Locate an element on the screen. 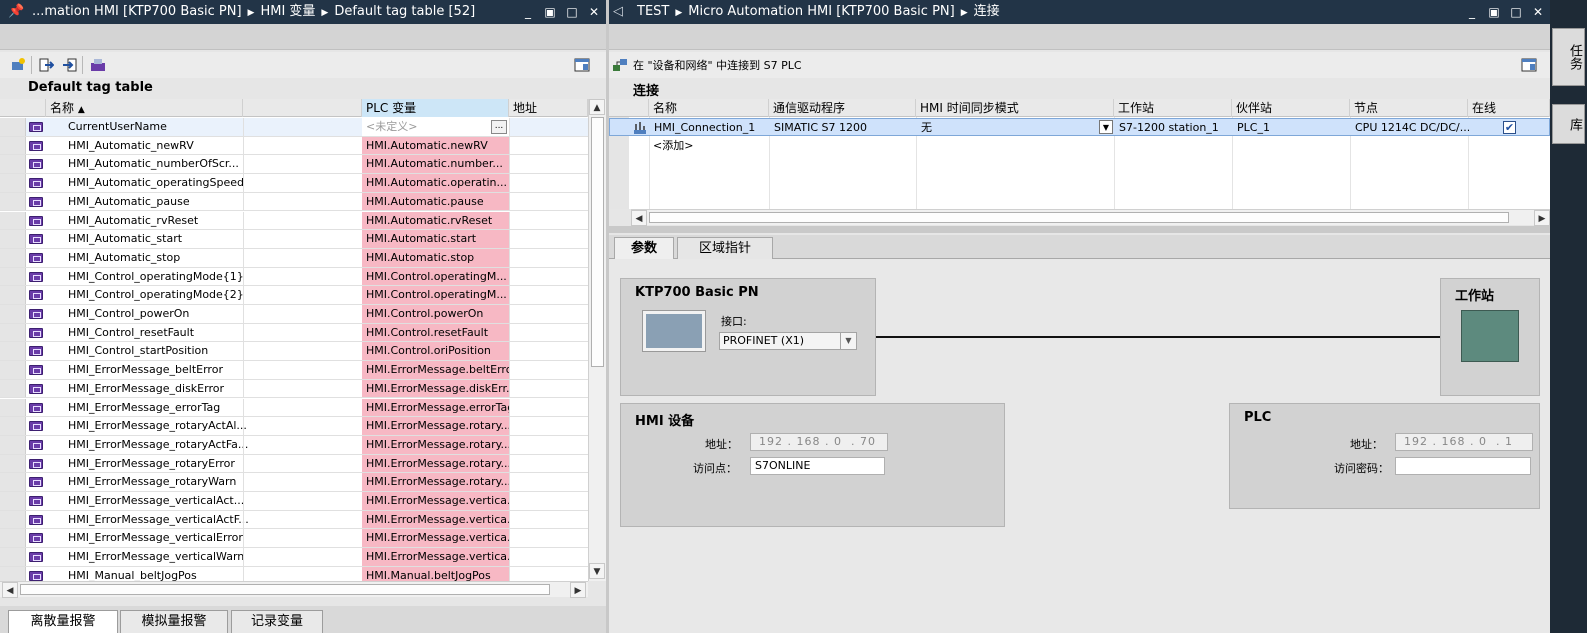 This screenshot has height=633, width=1587. float-icon: ▣ is located at coordinates (1494, 12).